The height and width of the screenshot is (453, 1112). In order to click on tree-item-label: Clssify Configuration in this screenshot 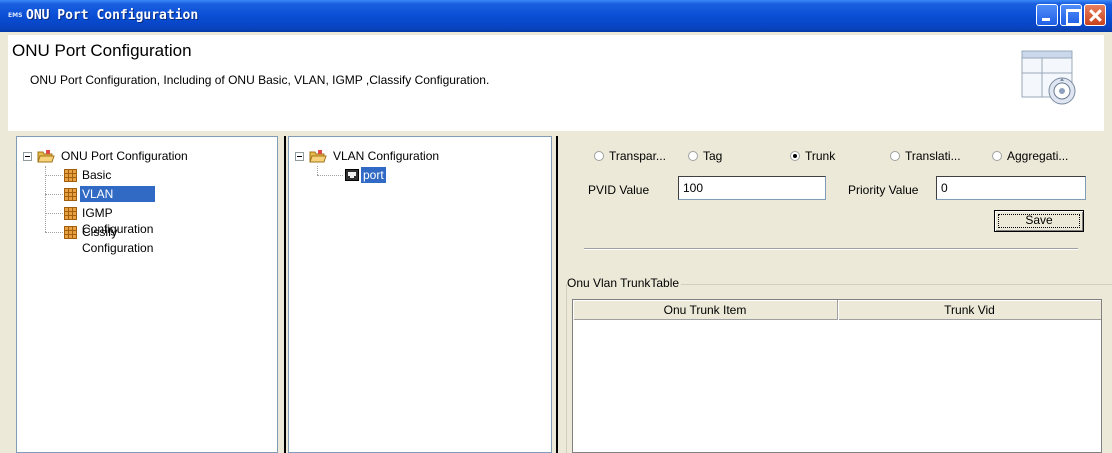, I will do `click(118, 240)`.